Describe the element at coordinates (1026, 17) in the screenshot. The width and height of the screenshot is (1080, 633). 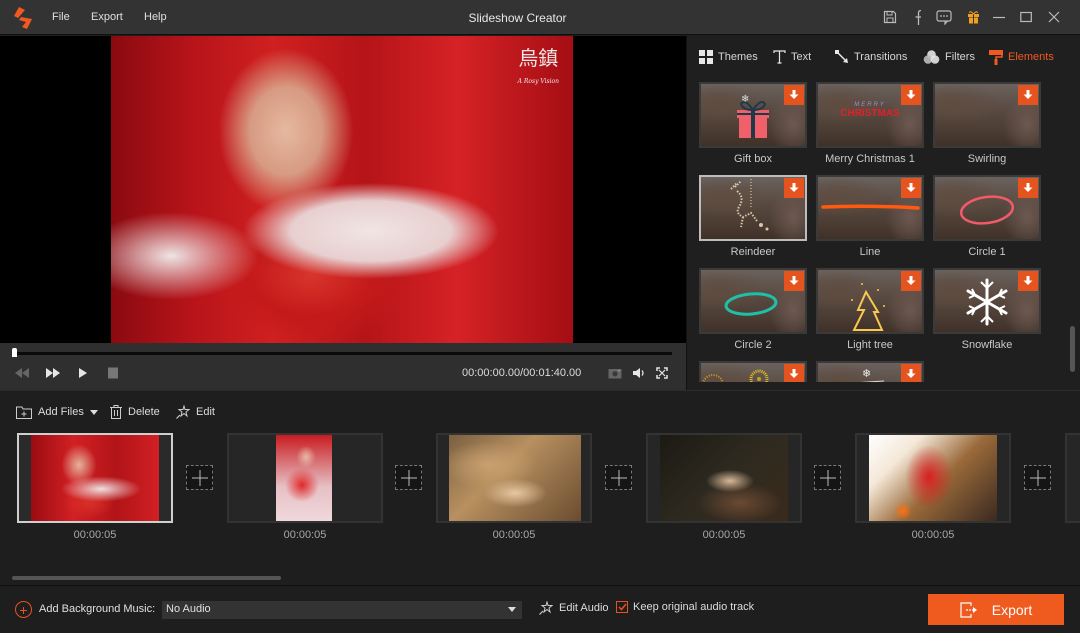
I see `maximize-icon` at that location.